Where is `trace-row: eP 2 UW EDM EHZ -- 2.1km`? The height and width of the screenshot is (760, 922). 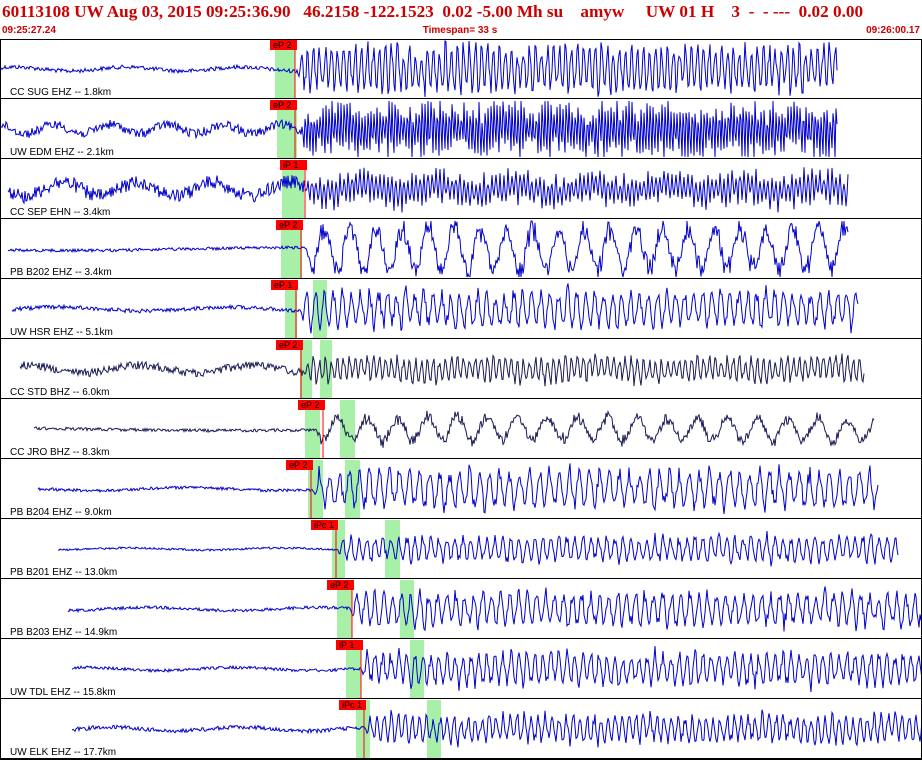 trace-row: eP 2 UW EDM EHZ -- 2.1km is located at coordinates (461, 129).